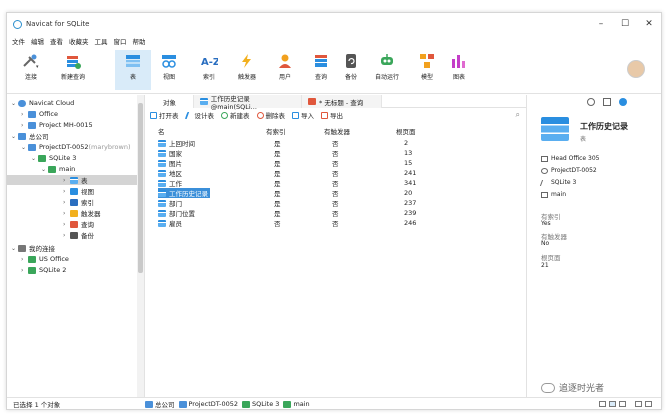  I want to click on design-table-button: 设计表, so click(199, 115).